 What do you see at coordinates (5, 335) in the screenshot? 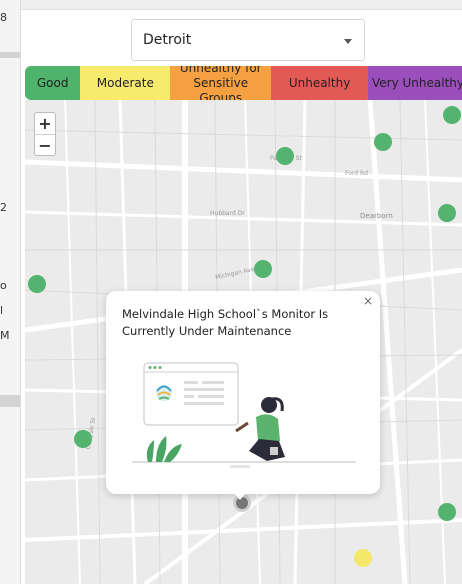
I see `background-text: M` at bounding box center [5, 335].